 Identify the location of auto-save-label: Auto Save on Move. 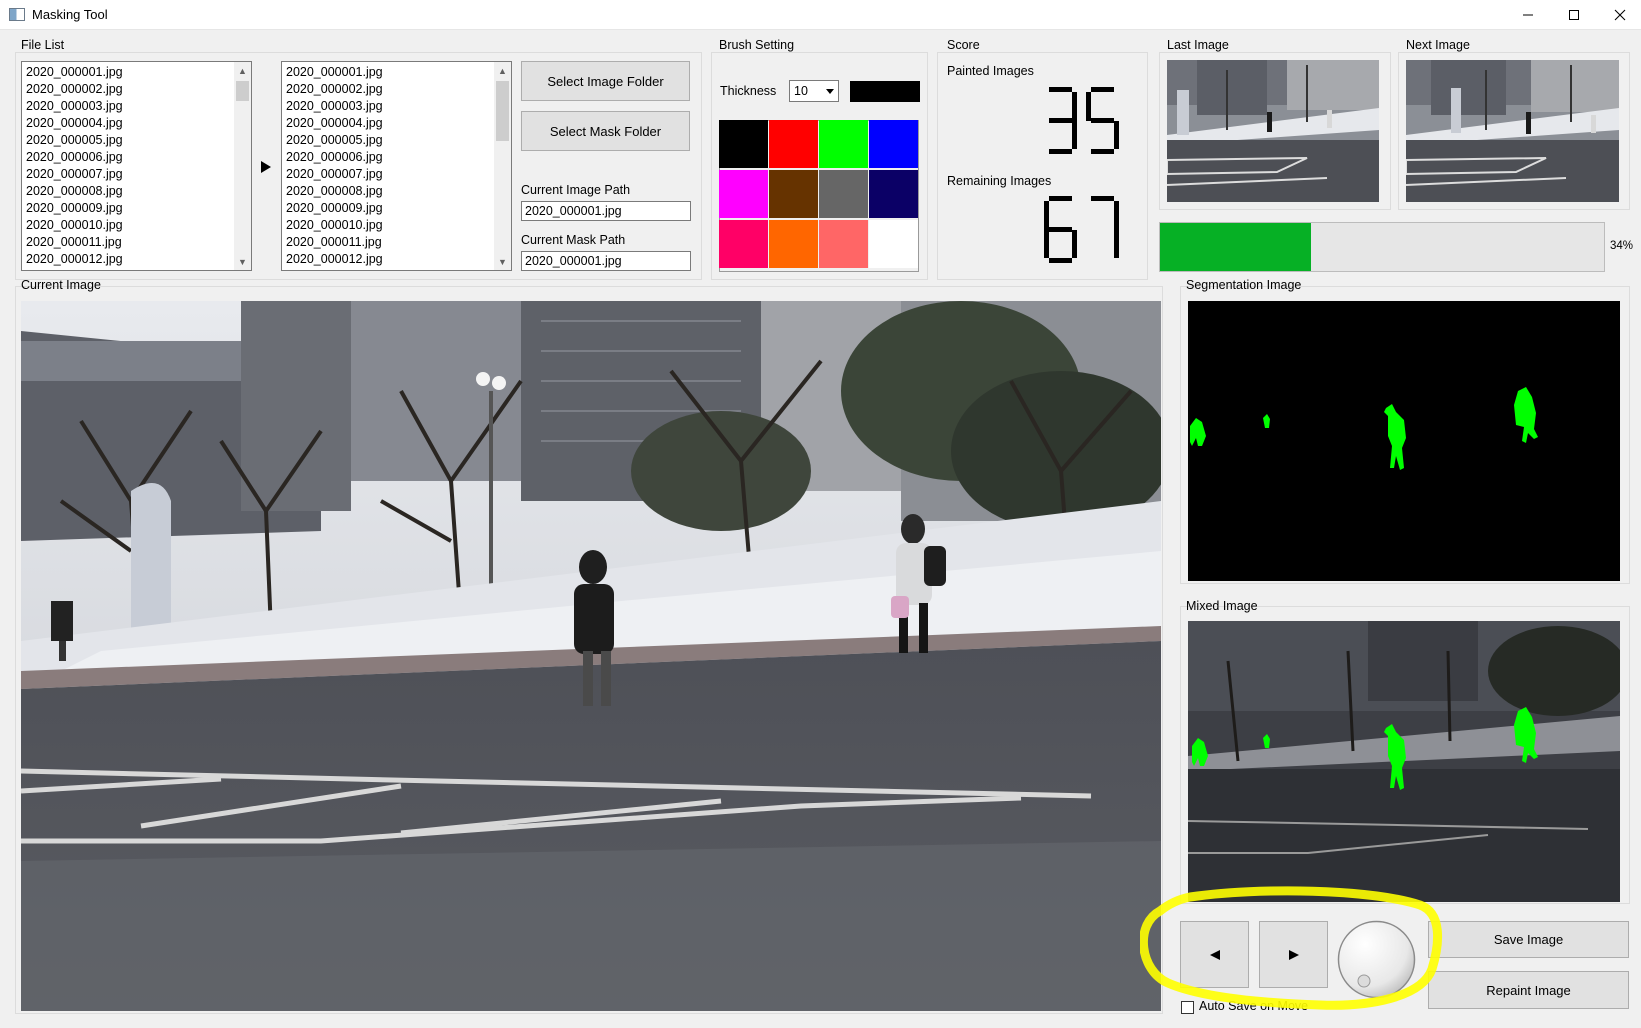
(1254, 1006).